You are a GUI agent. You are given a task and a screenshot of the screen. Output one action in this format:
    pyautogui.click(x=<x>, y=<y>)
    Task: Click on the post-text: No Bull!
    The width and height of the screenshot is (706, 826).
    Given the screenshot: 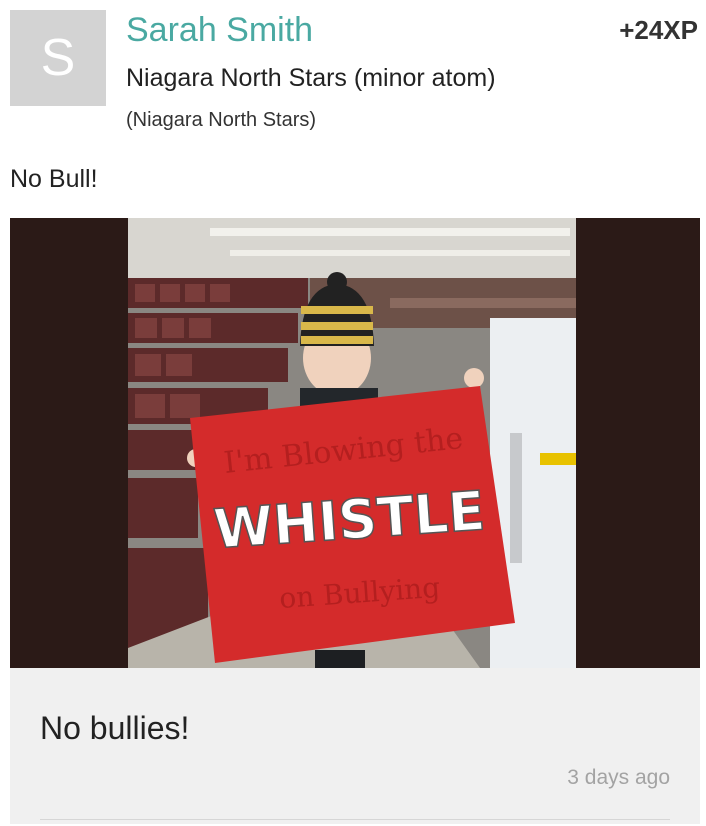 What is the action you would take?
    pyautogui.click(x=54, y=179)
    